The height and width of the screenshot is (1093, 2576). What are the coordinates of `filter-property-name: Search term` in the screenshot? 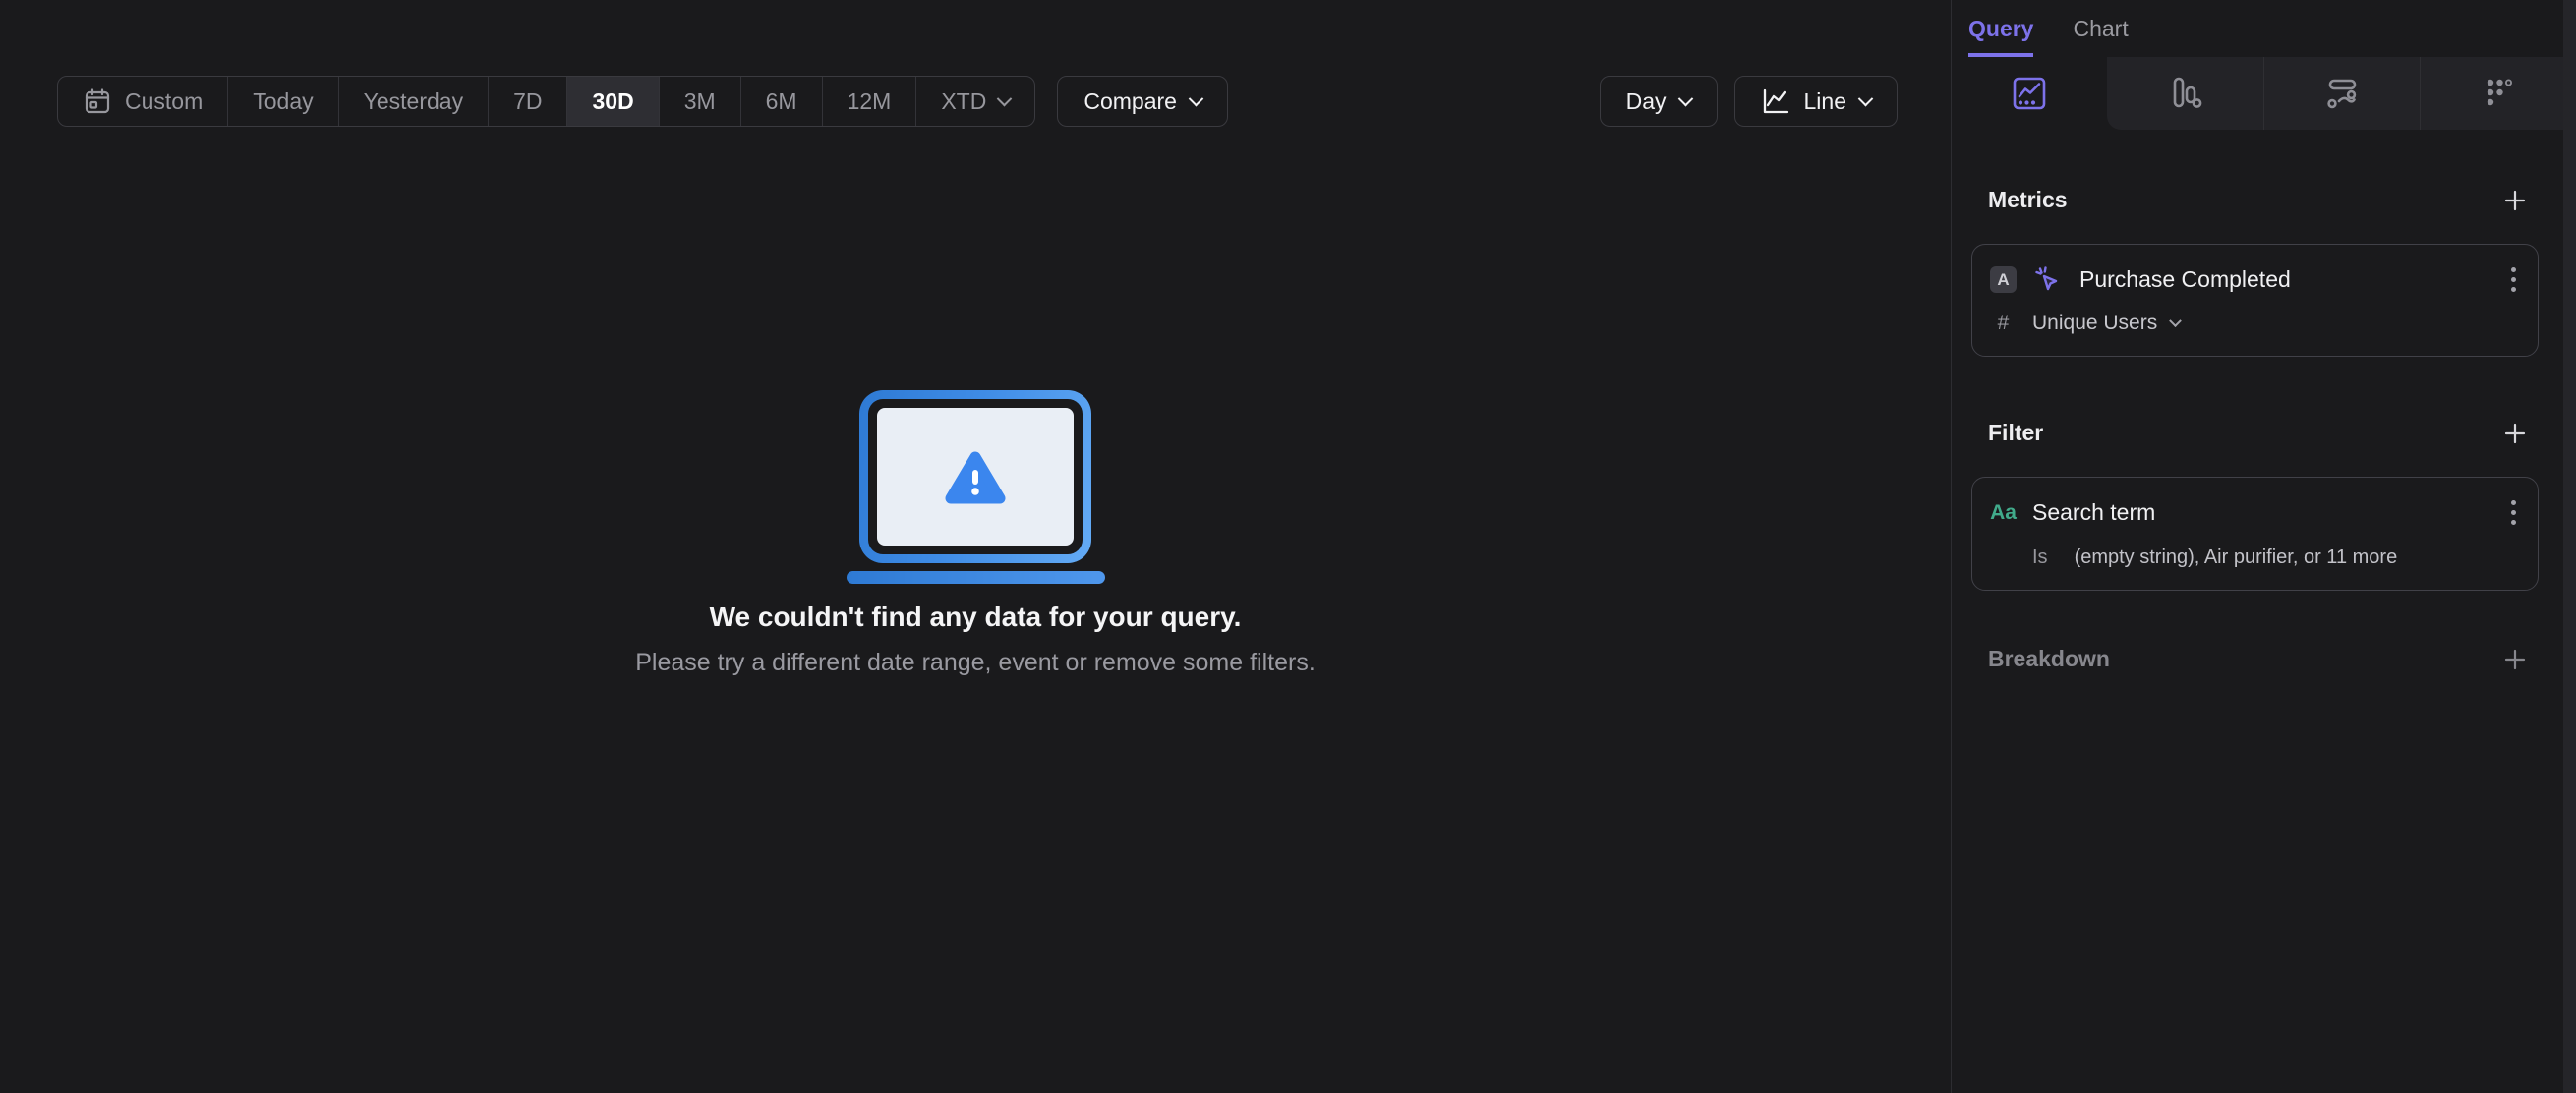 It's located at (2093, 512).